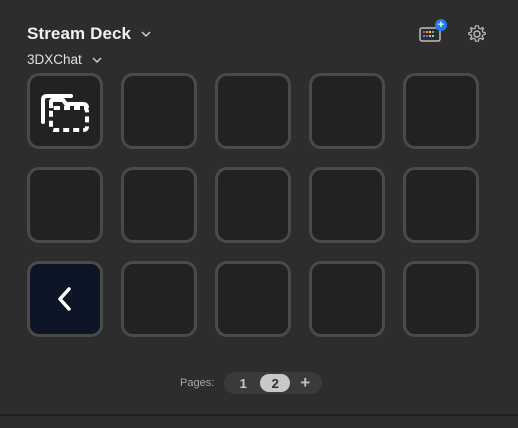  Describe the element at coordinates (243, 383) in the screenshot. I see `page-1-button: 1` at that location.